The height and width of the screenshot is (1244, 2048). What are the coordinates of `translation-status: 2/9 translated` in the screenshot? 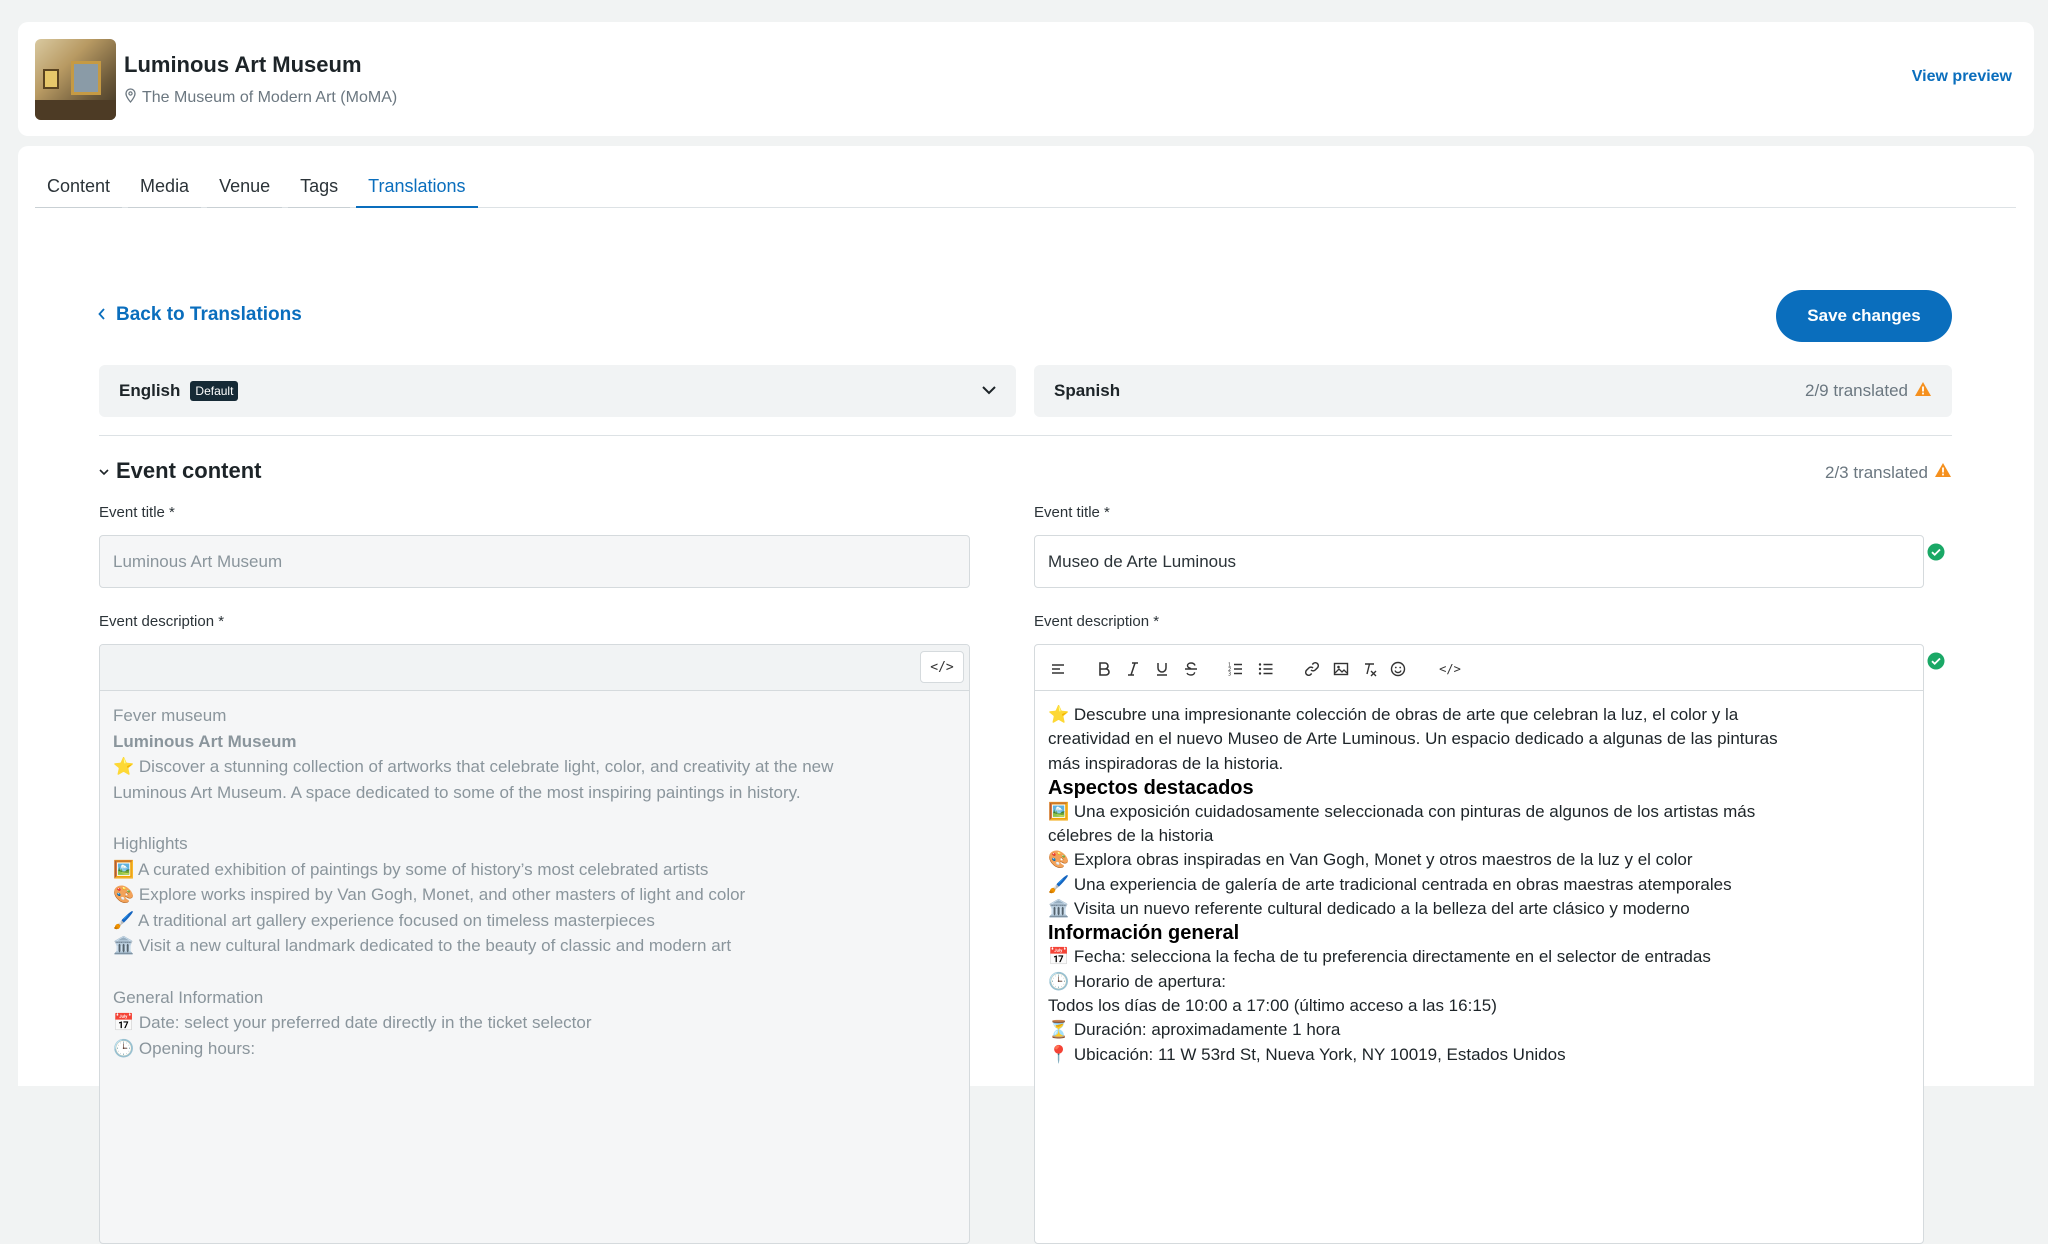 It's located at (1868, 391).